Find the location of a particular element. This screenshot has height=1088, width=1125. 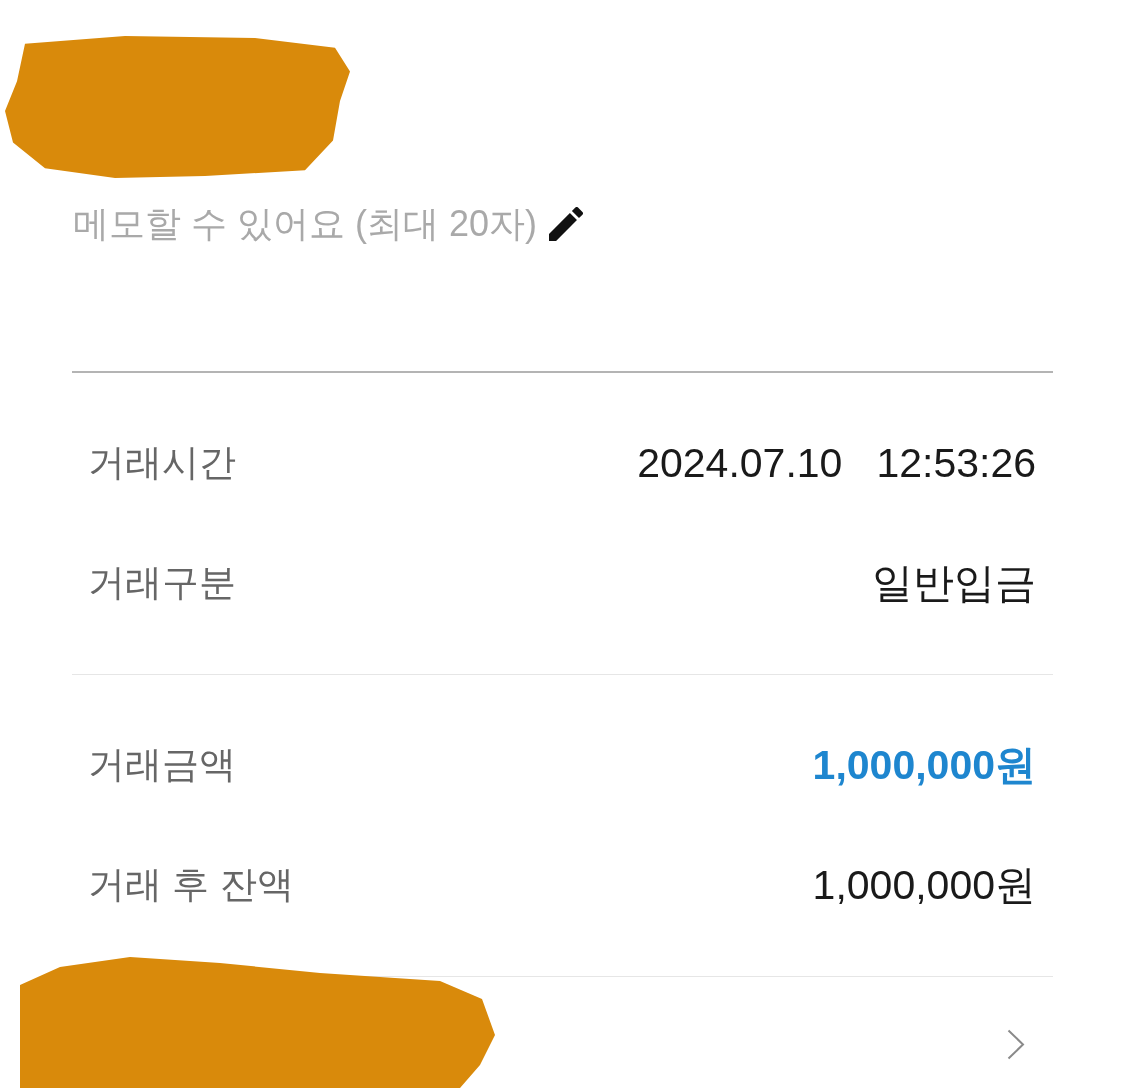

detail-value: 12:53:26 is located at coordinates (956, 463).